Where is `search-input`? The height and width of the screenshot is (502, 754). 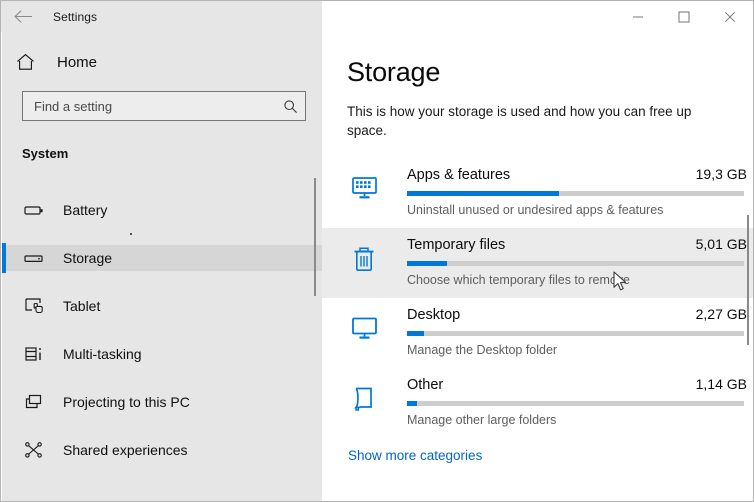 search-input is located at coordinates (149, 106).